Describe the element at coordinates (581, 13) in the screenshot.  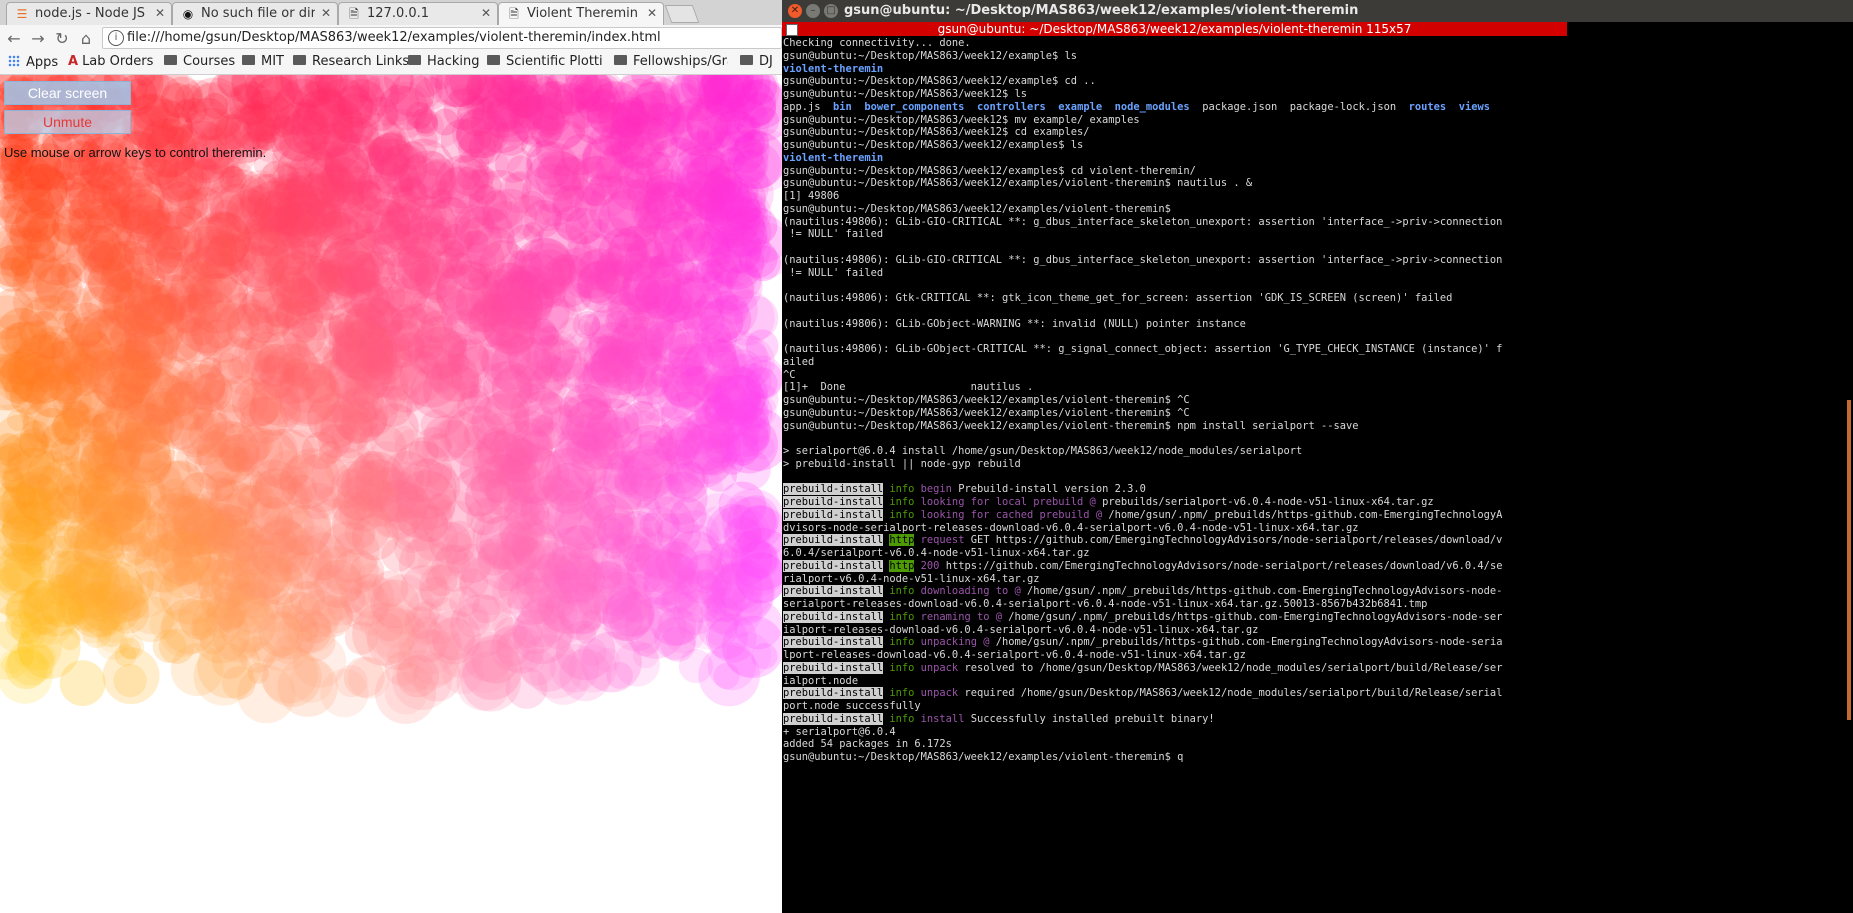
I see `tab-violent-theremin: 🗎 Violent Theremin ✕` at that location.